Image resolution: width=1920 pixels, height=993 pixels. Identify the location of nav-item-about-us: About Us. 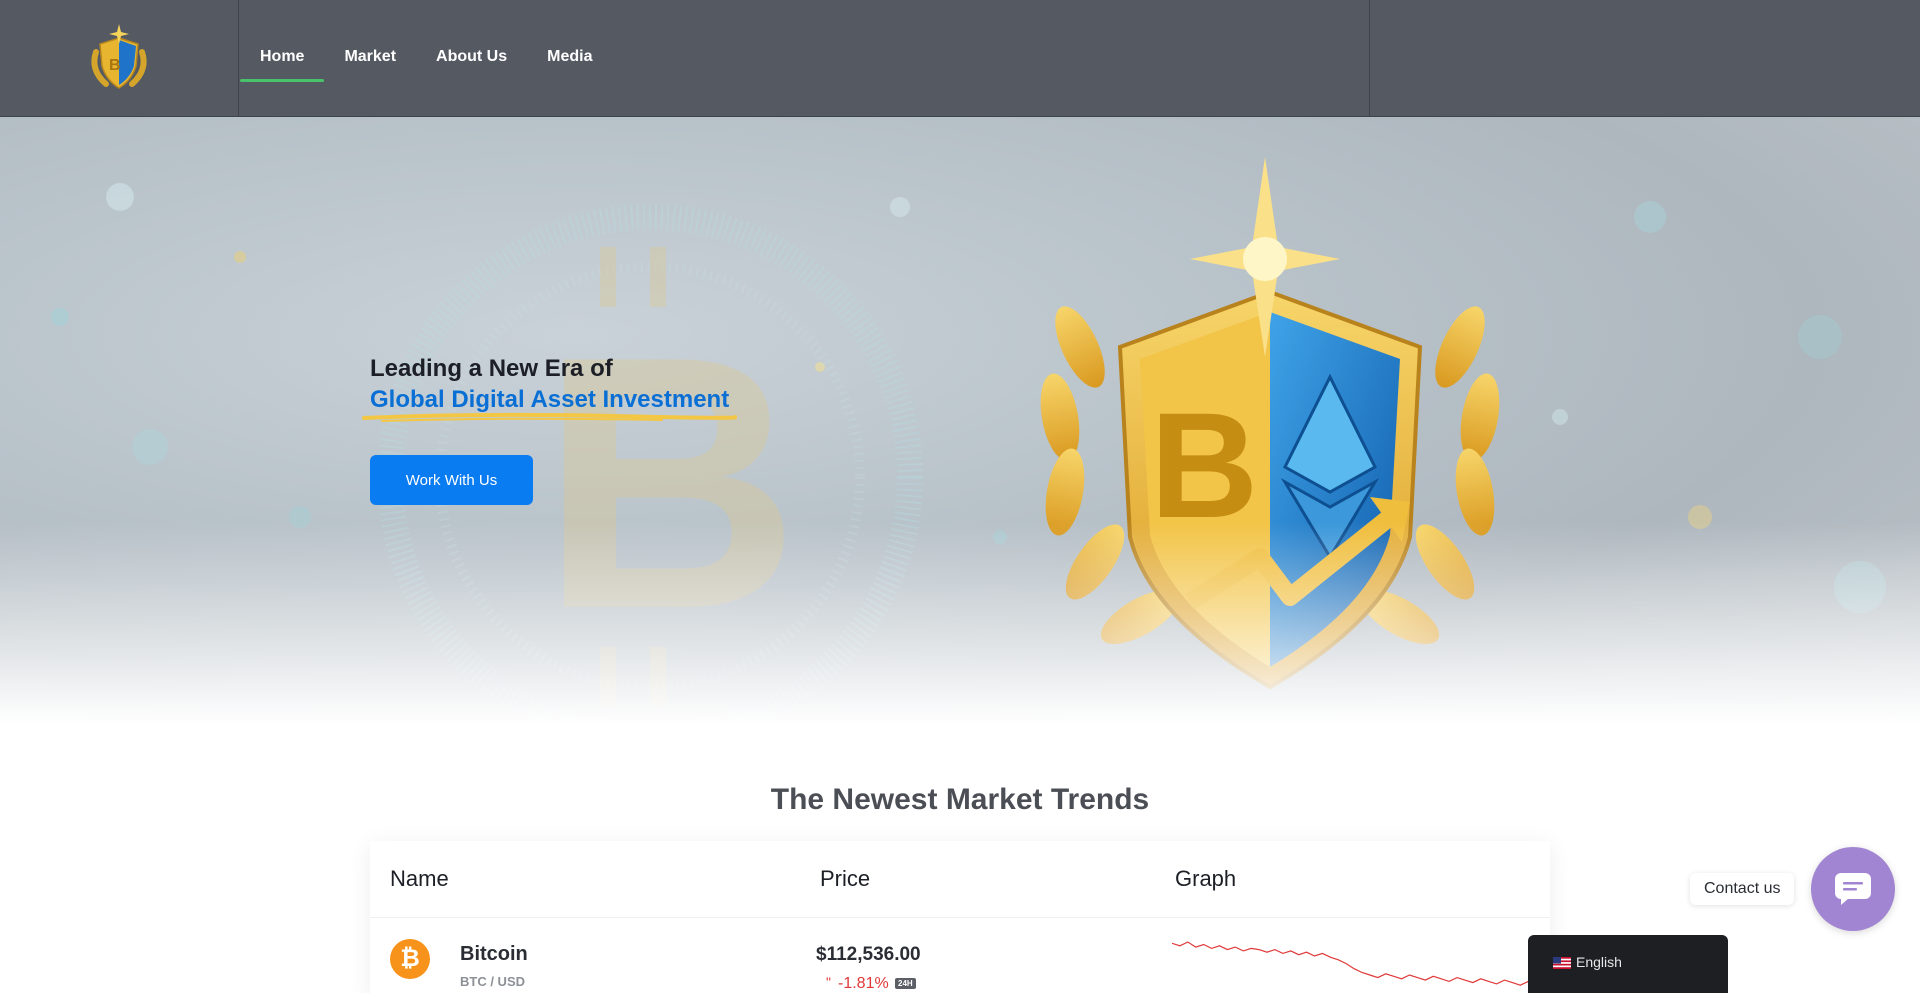
(471, 58).